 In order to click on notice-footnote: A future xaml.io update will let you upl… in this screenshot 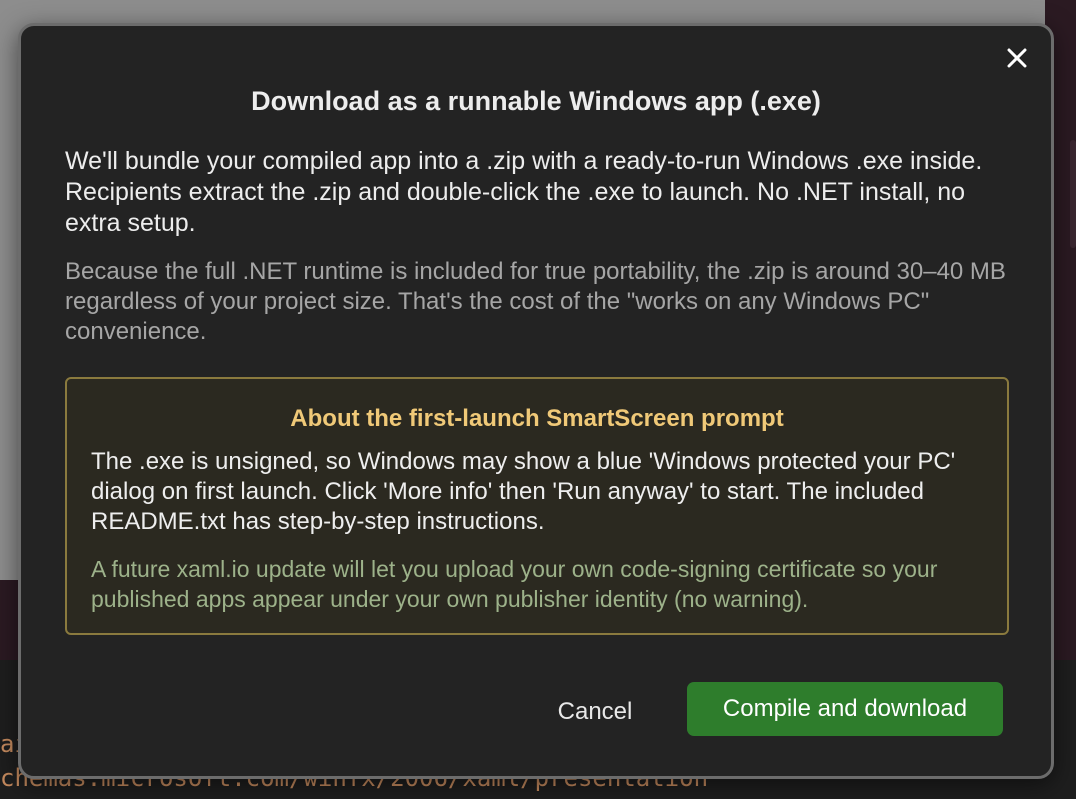, I will do `click(514, 584)`.